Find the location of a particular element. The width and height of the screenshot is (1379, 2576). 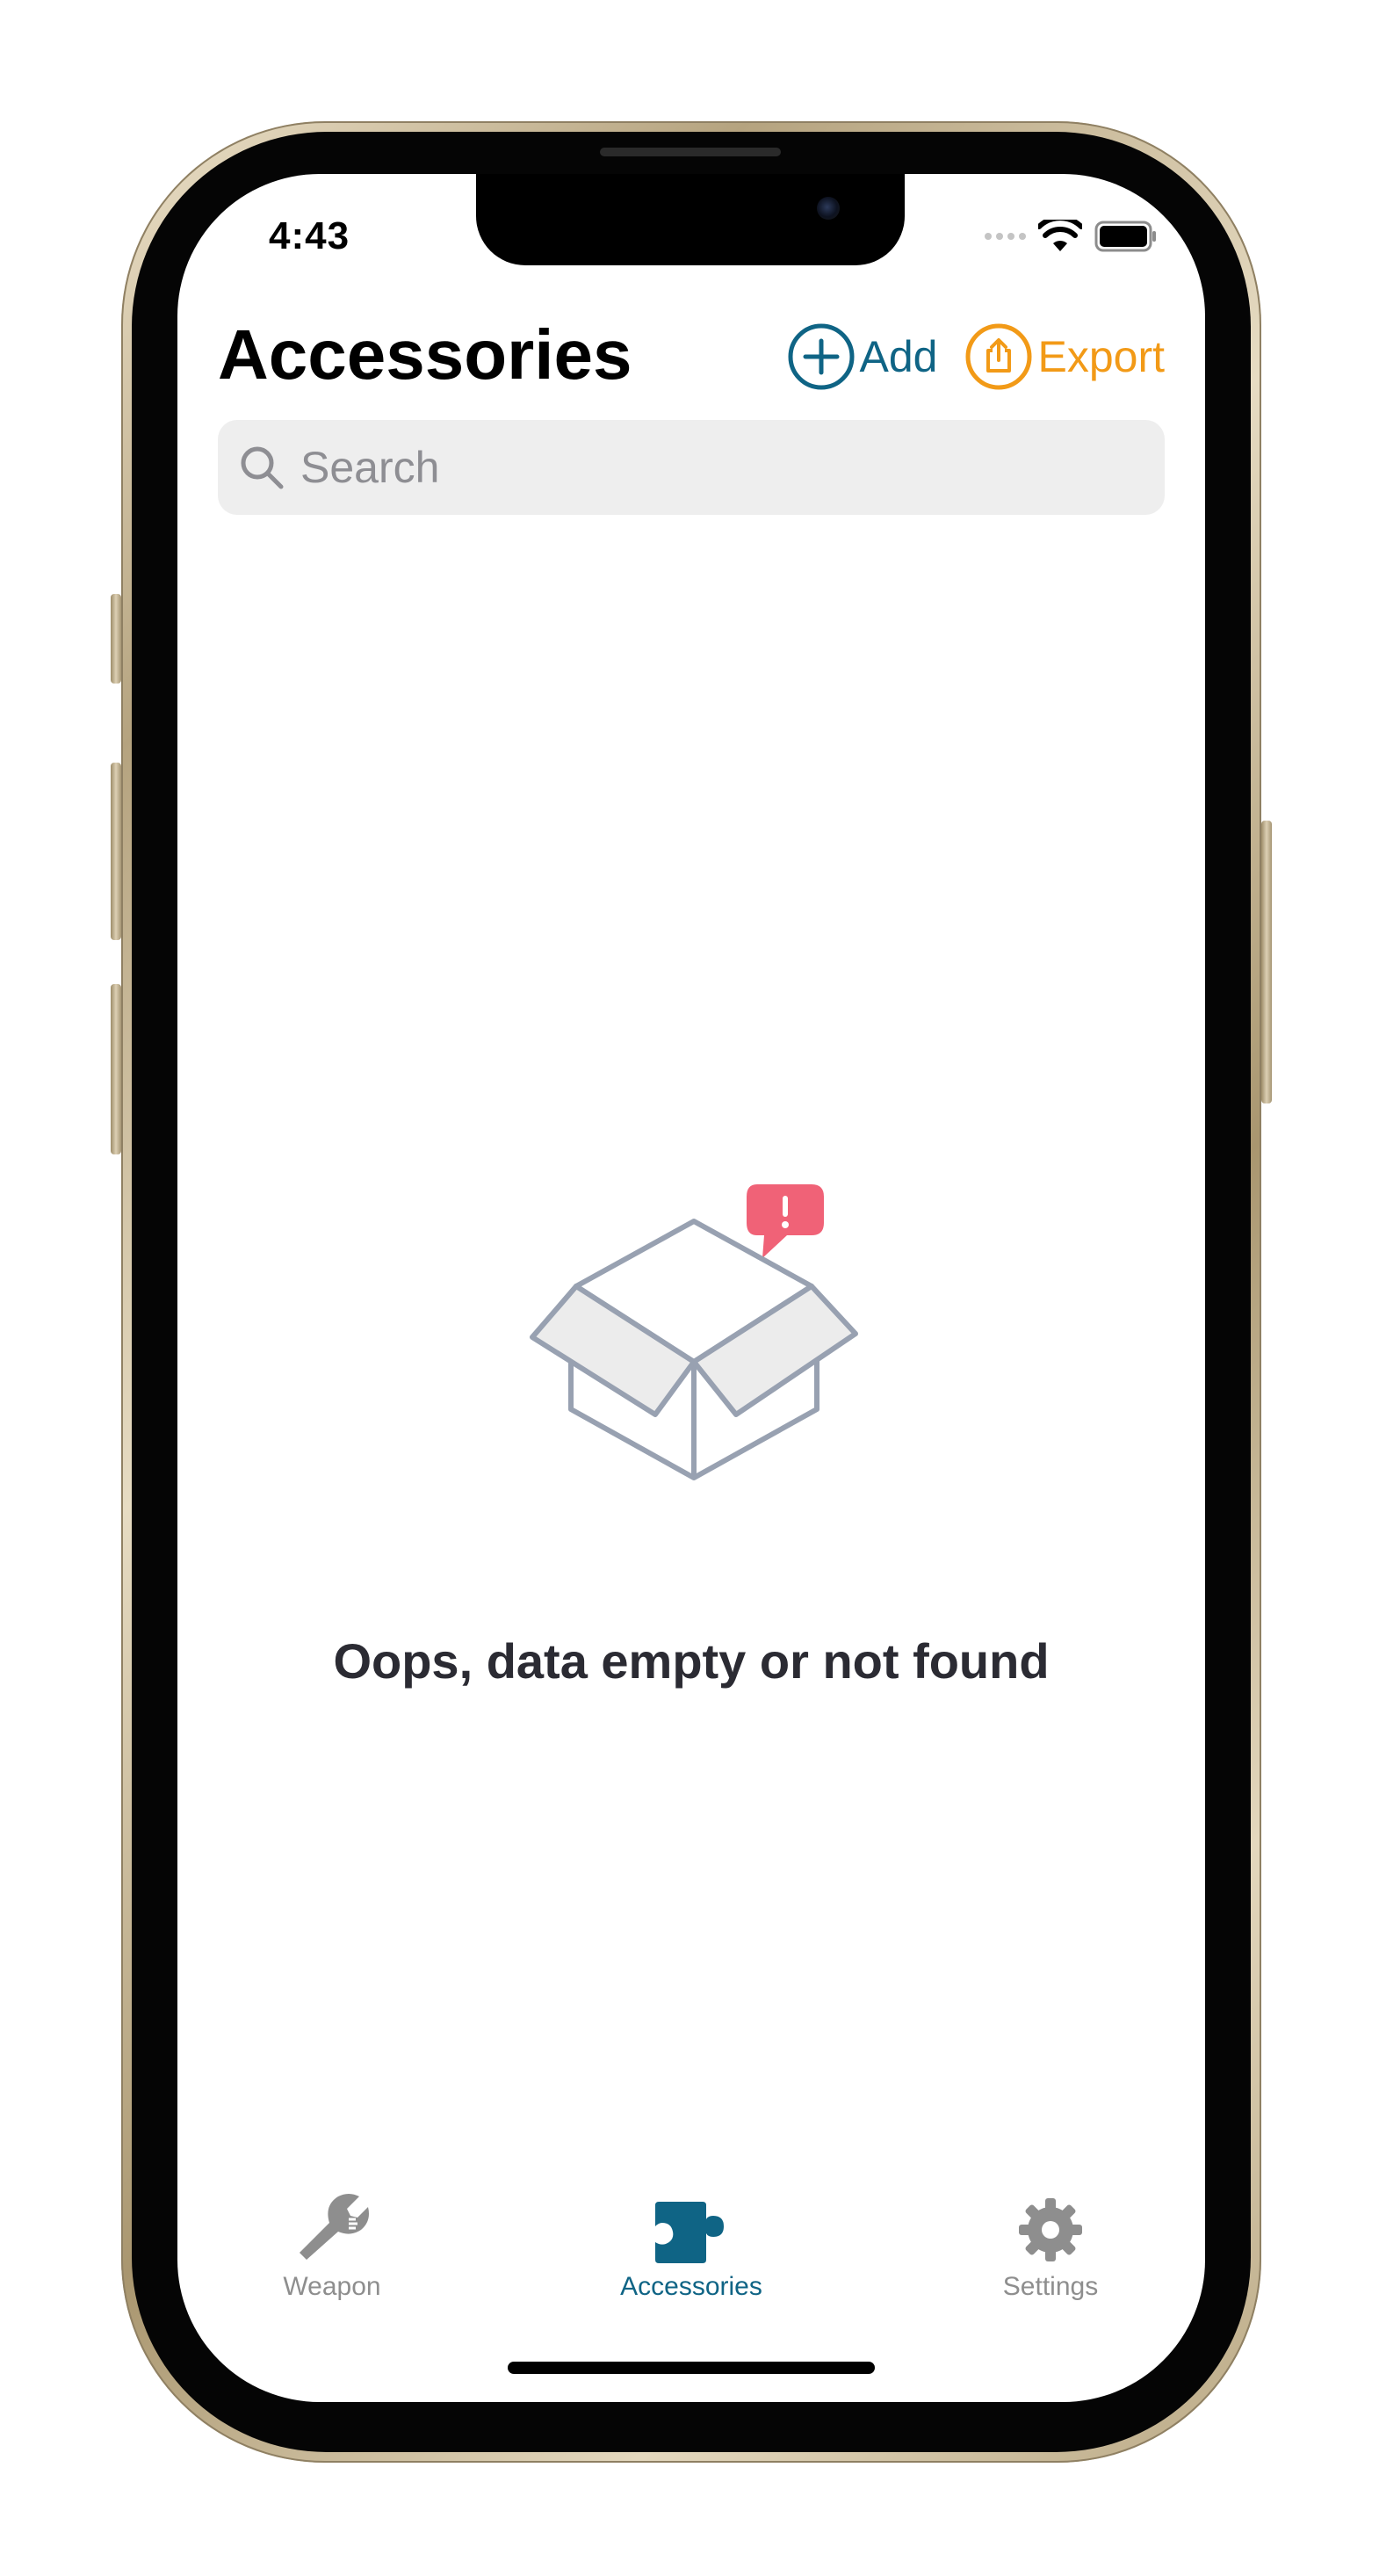

tab-settings-label: Settings is located at coordinates (1050, 2286).